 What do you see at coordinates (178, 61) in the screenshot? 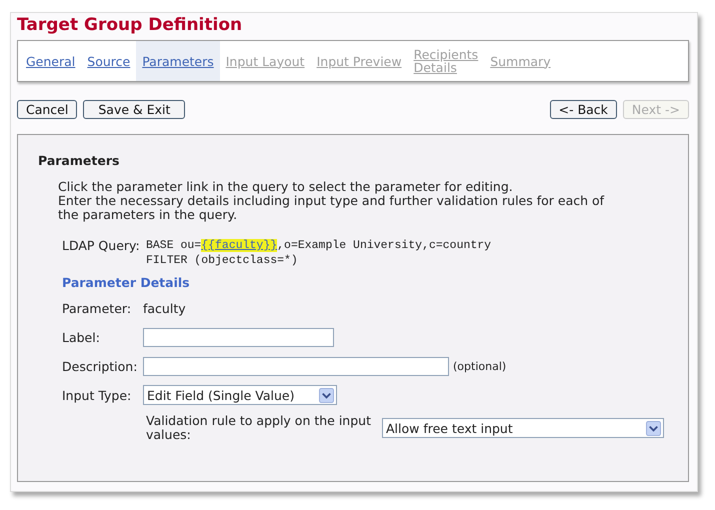
I see `tab: Parameters` at bounding box center [178, 61].